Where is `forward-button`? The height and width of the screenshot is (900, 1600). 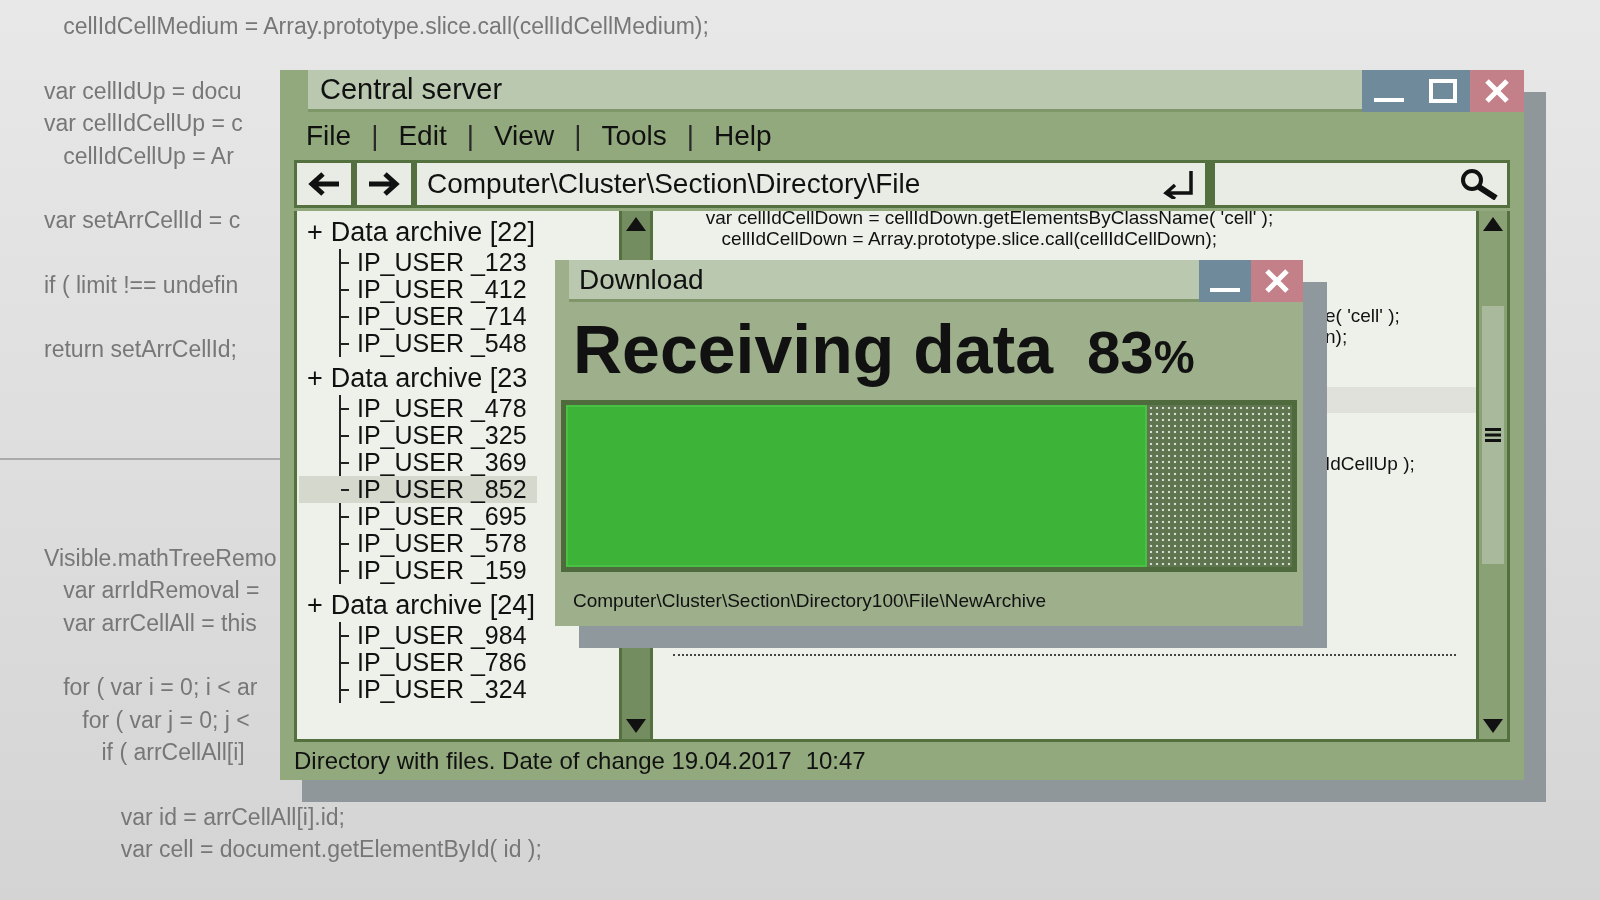
forward-button is located at coordinates (384, 184).